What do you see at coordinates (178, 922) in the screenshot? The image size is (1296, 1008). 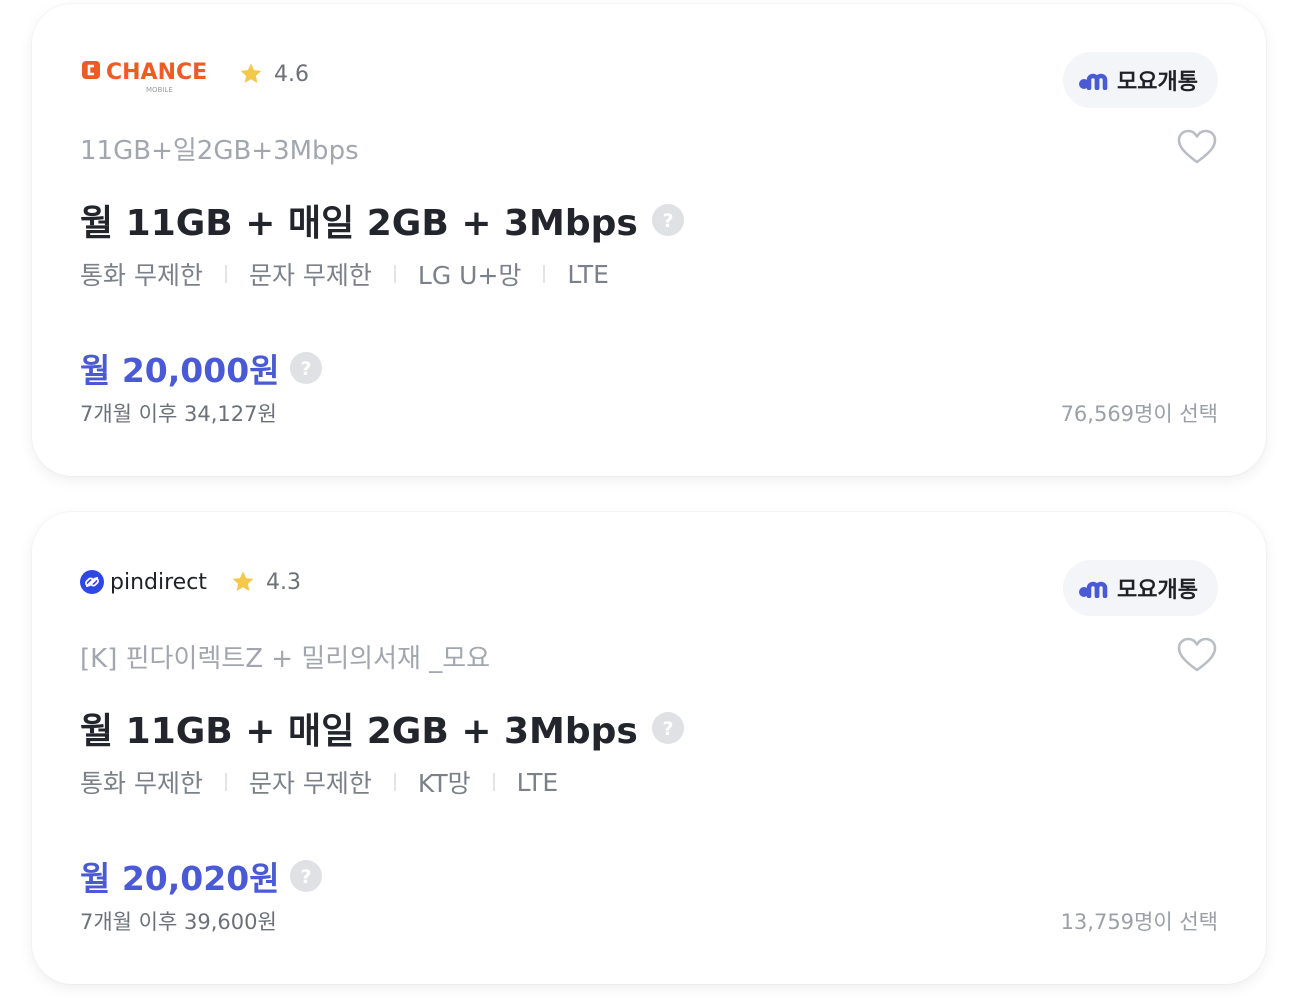 I see `after-discount-price: 7개월 이후 39,600원` at bounding box center [178, 922].